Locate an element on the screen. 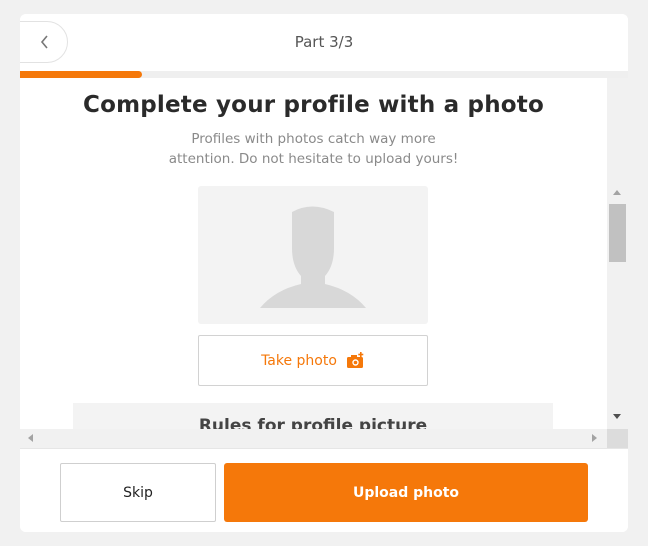  horizontal-scrollbar is located at coordinates (313, 438).